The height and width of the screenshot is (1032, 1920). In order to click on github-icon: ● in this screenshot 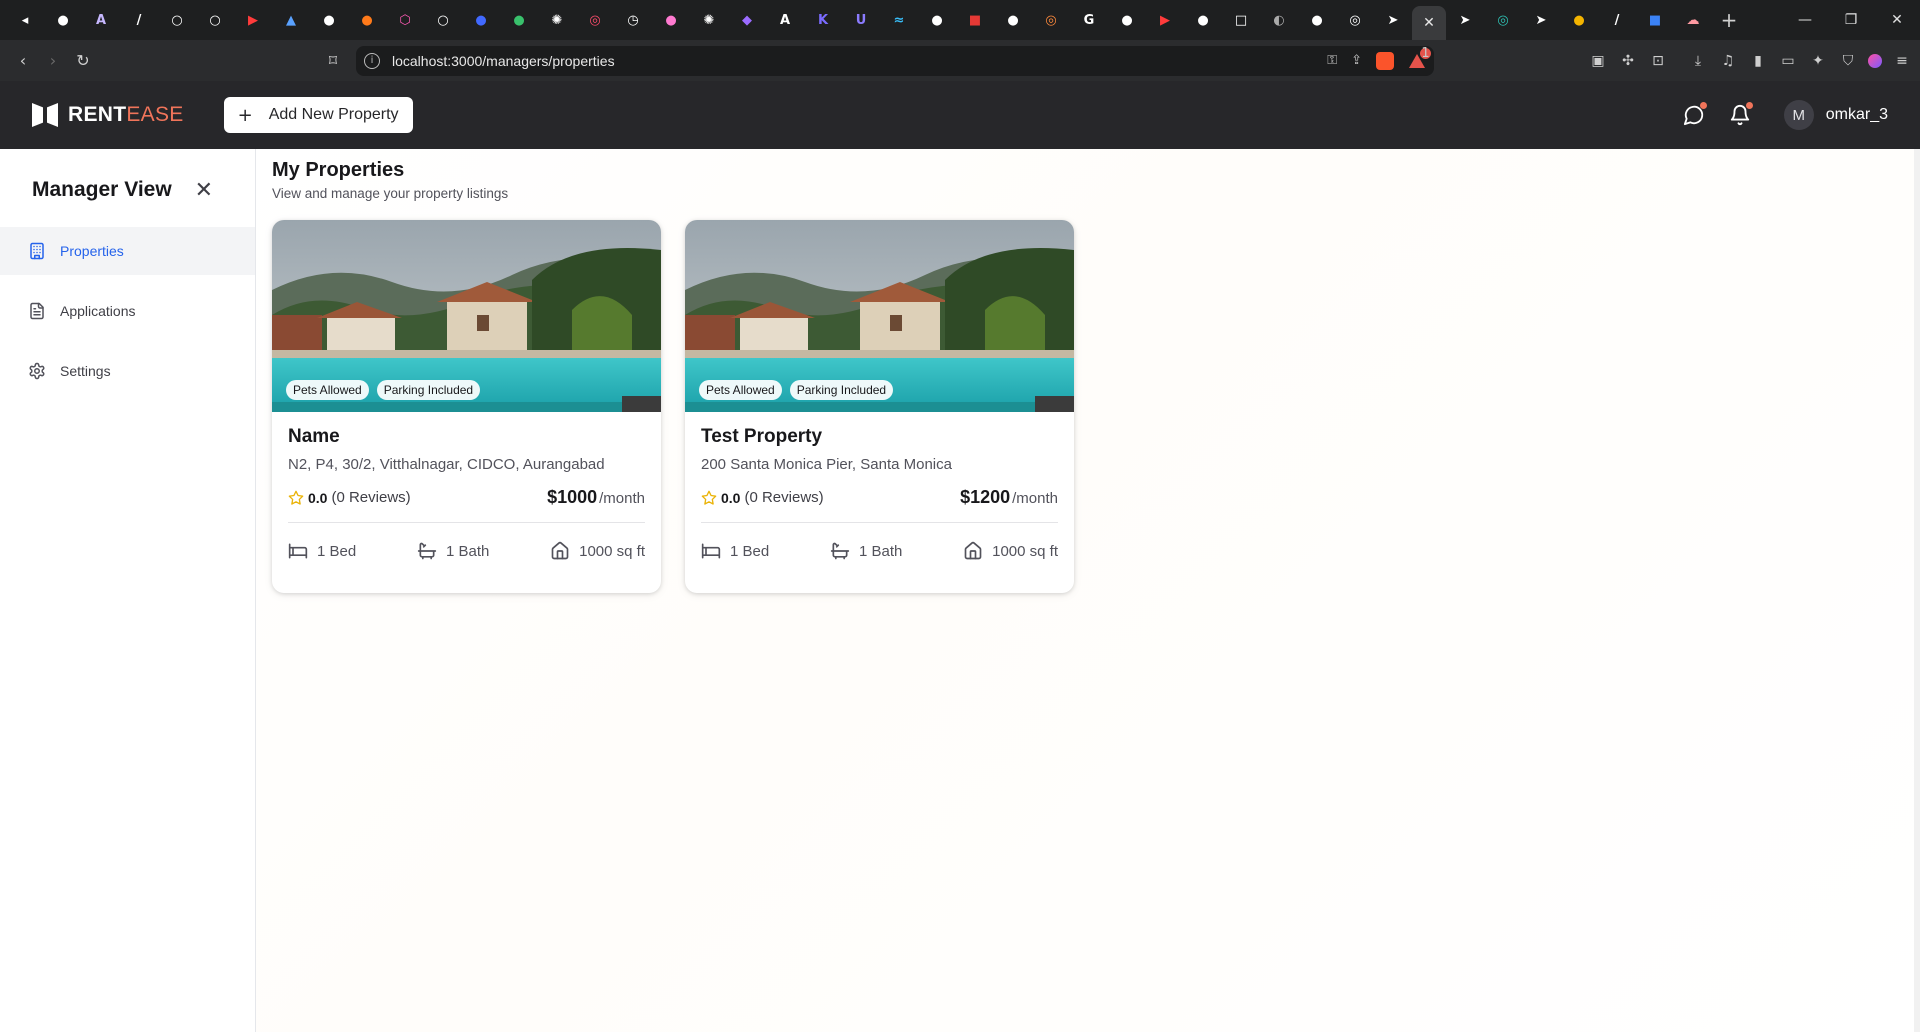, I will do `click(329, 20)`.